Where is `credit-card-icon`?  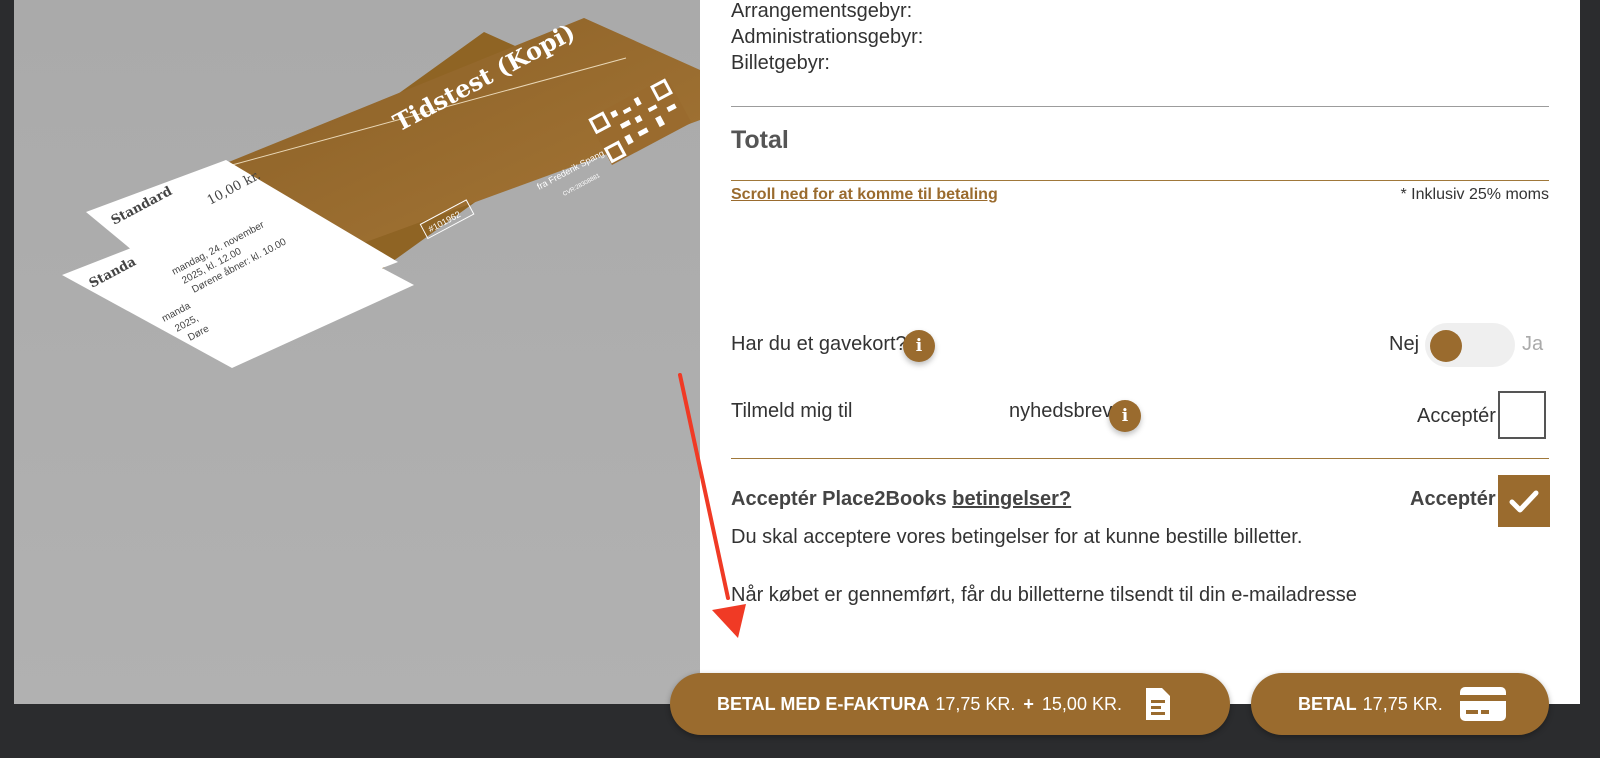
credit-card-icon is located at coordinates (1482, 704).